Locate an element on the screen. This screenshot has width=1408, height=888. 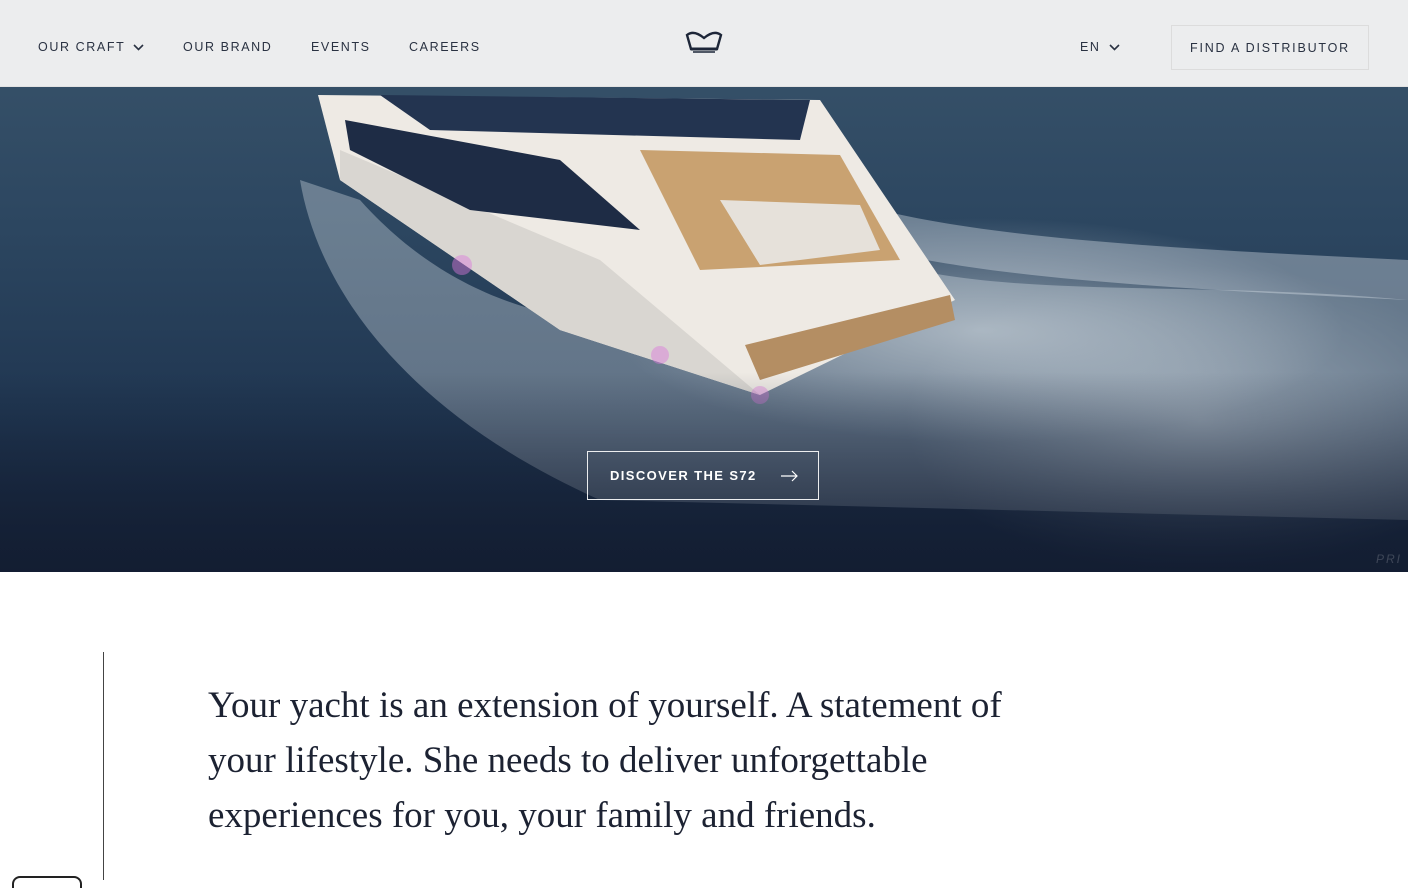
nav-our-craft: OUR CRAFT is located at coordinates (91, 47).